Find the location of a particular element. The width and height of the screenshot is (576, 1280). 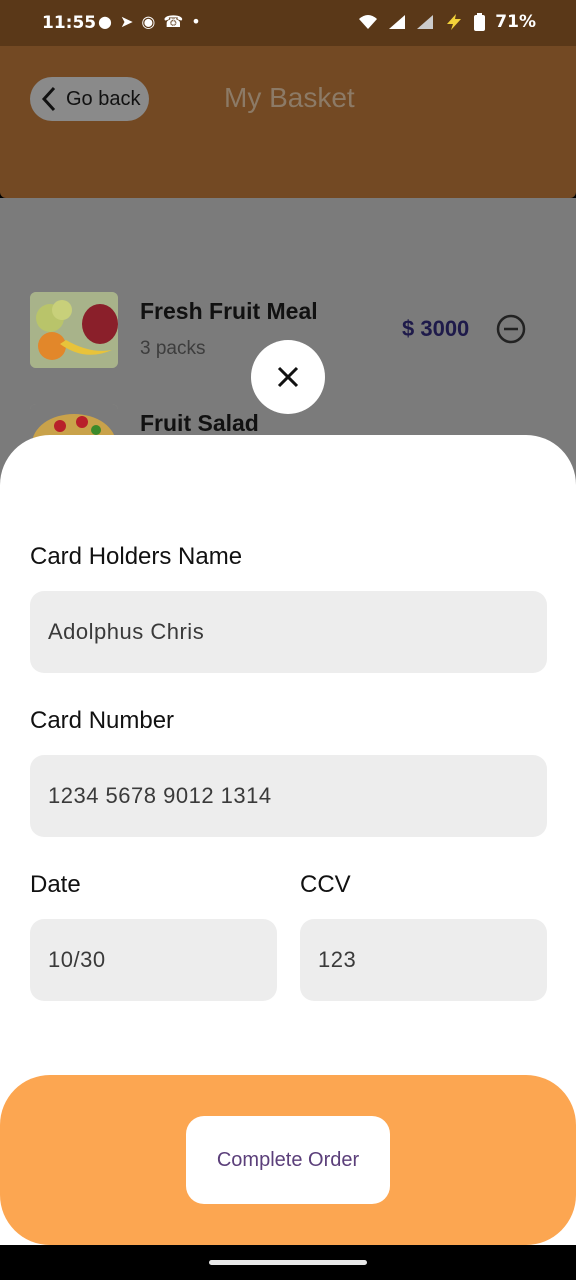

telegram-icon: ➤ is located at coordinates (130, 21).